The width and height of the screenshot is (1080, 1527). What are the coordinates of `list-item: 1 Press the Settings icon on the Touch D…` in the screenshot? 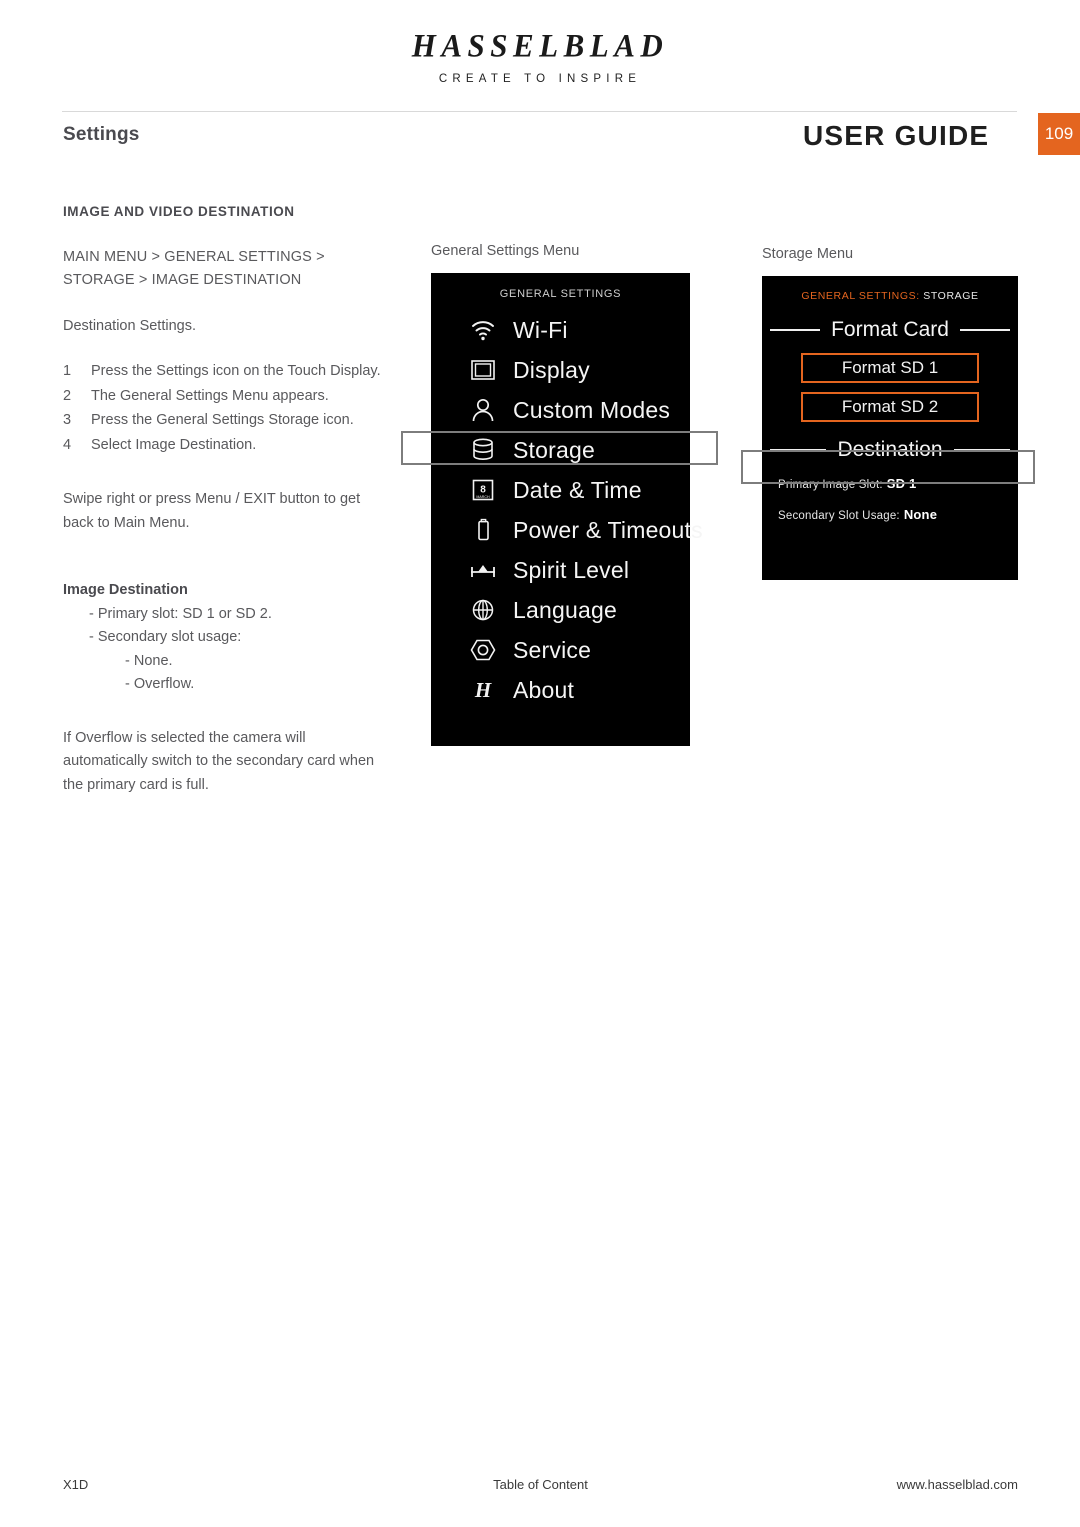 It's located at (228, 371).